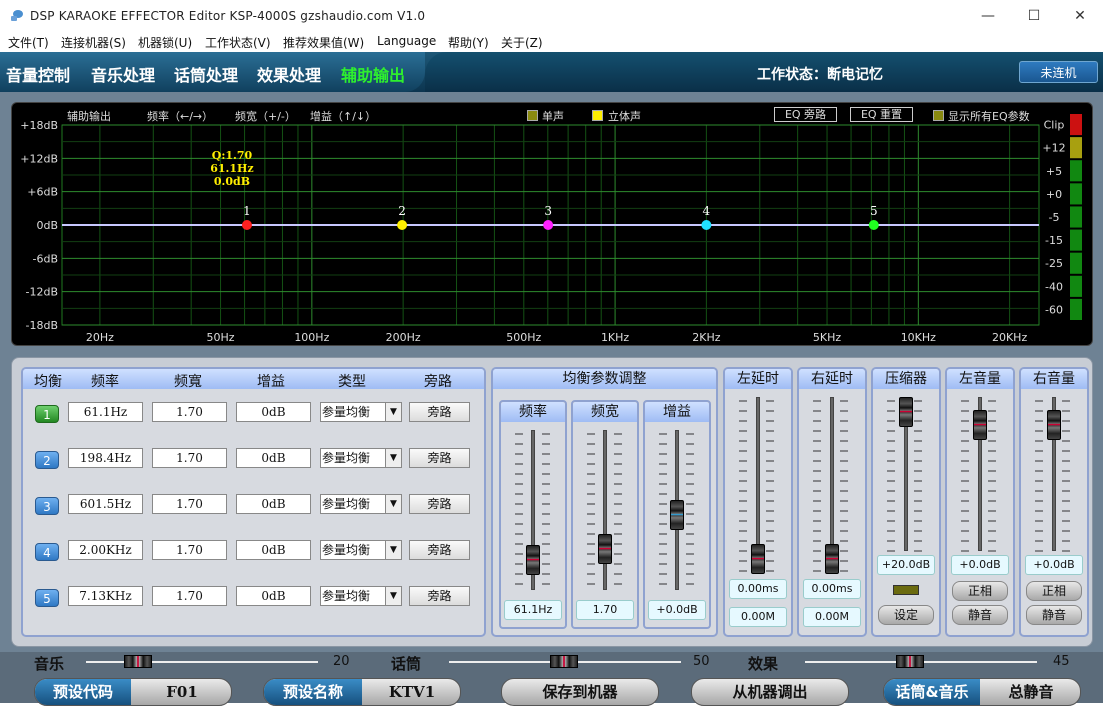 Image resolution: width=1103 pixels, height=706 pixels. What do you see at coordinates (323, 42) in the screenshot?
I see `menu-presets: 推荐效果值(W)` at bounding box center [323, 42].